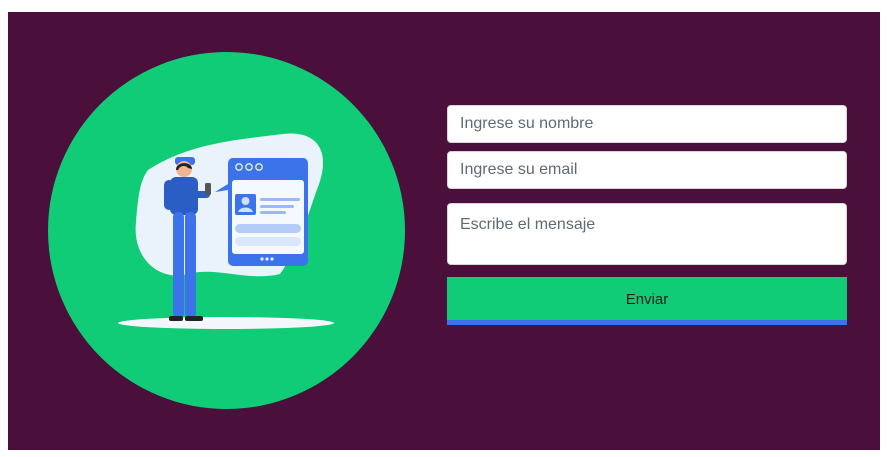  I want to click on contact-illustration-icon, so click(226, 231).